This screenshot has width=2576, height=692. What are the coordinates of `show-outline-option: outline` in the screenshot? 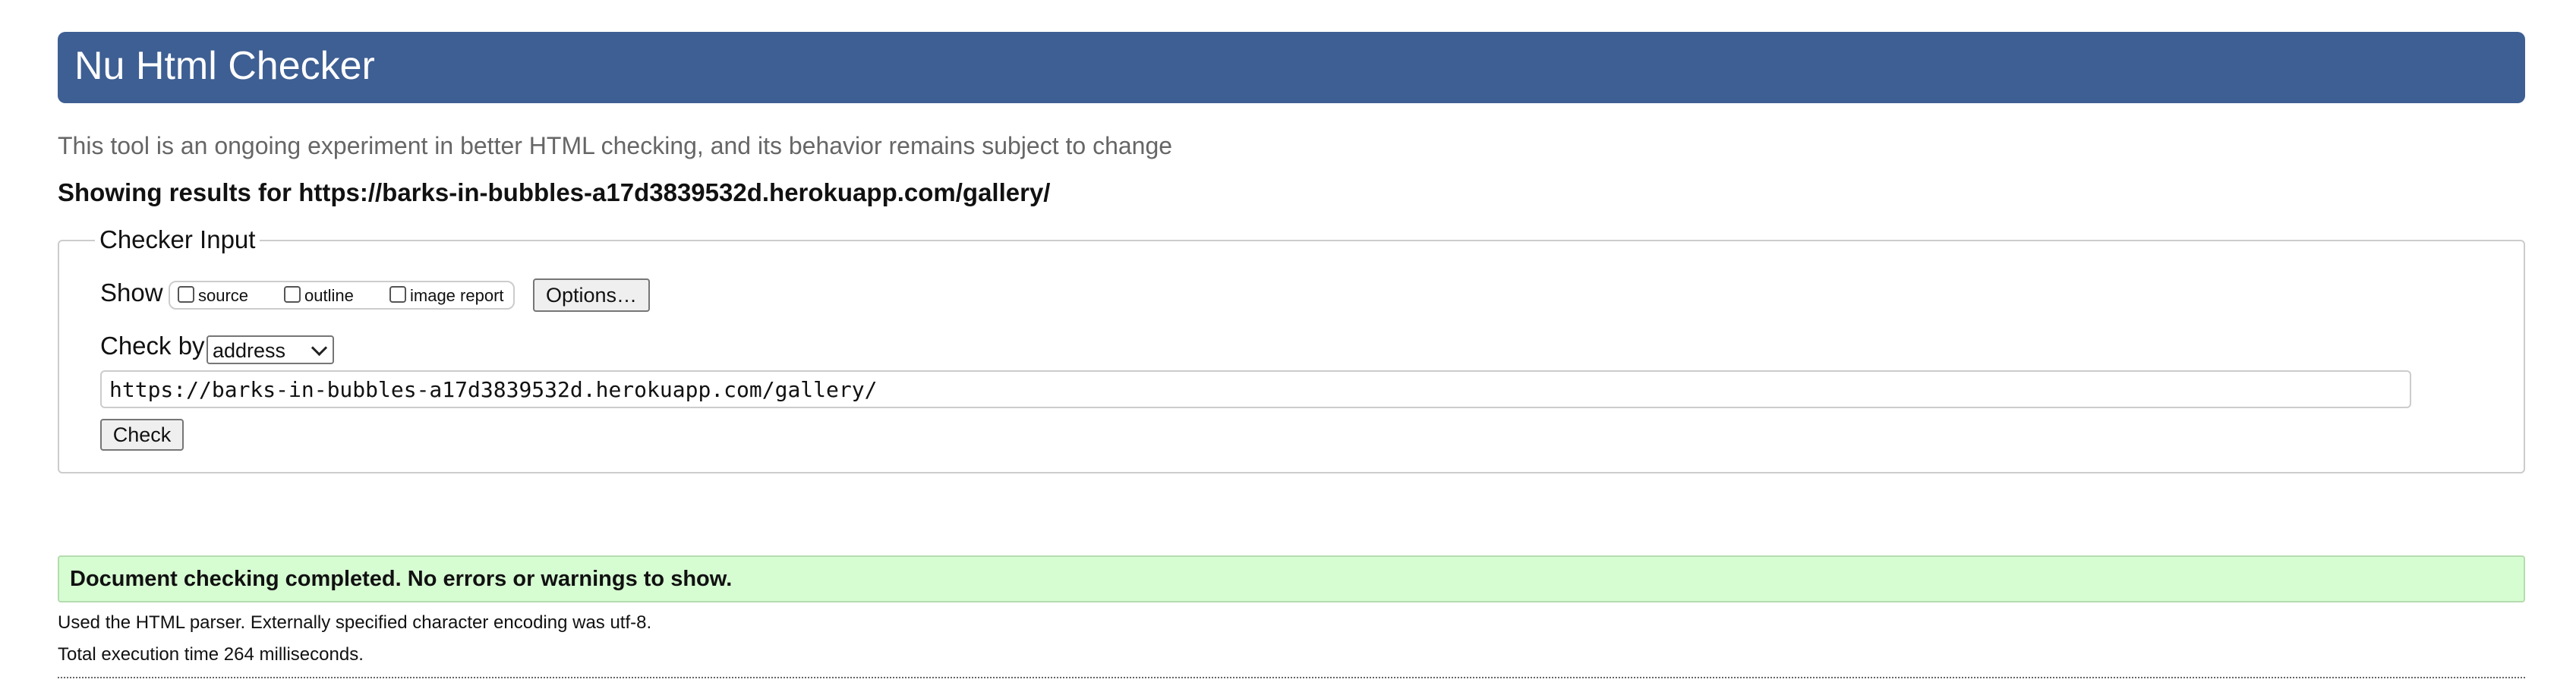 It's located at (319, 296).